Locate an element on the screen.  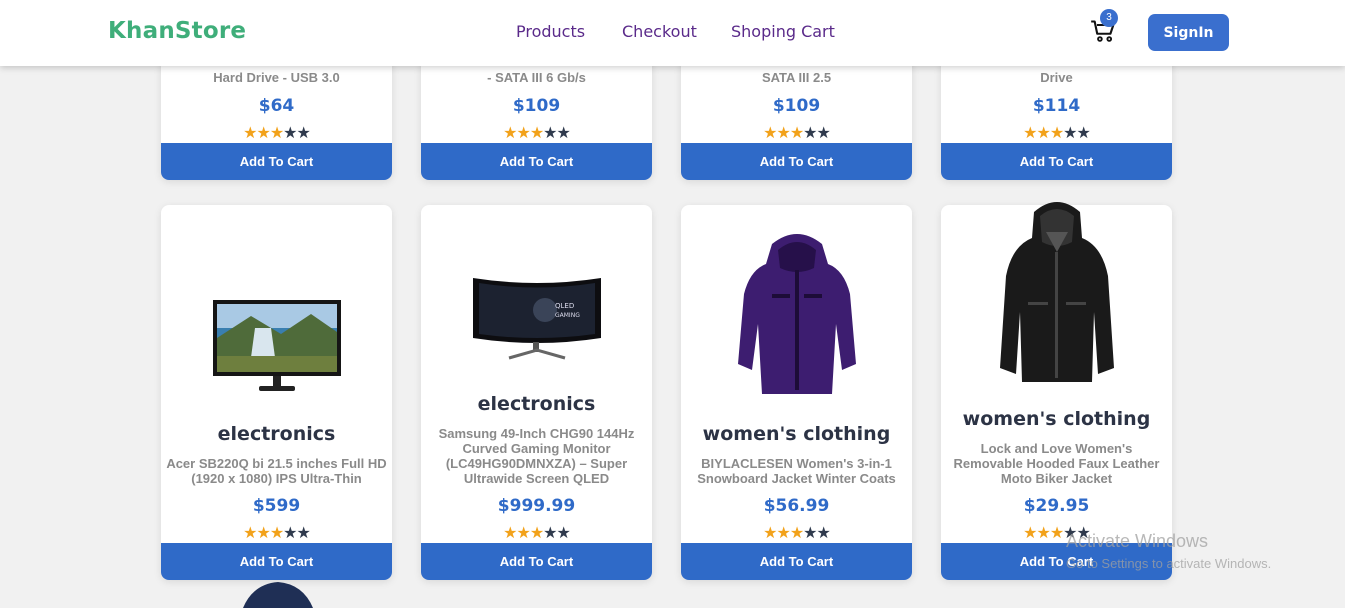
activate-windows-hint: Go to Settings to activate Windows. is located at coordinates (1169, 563).